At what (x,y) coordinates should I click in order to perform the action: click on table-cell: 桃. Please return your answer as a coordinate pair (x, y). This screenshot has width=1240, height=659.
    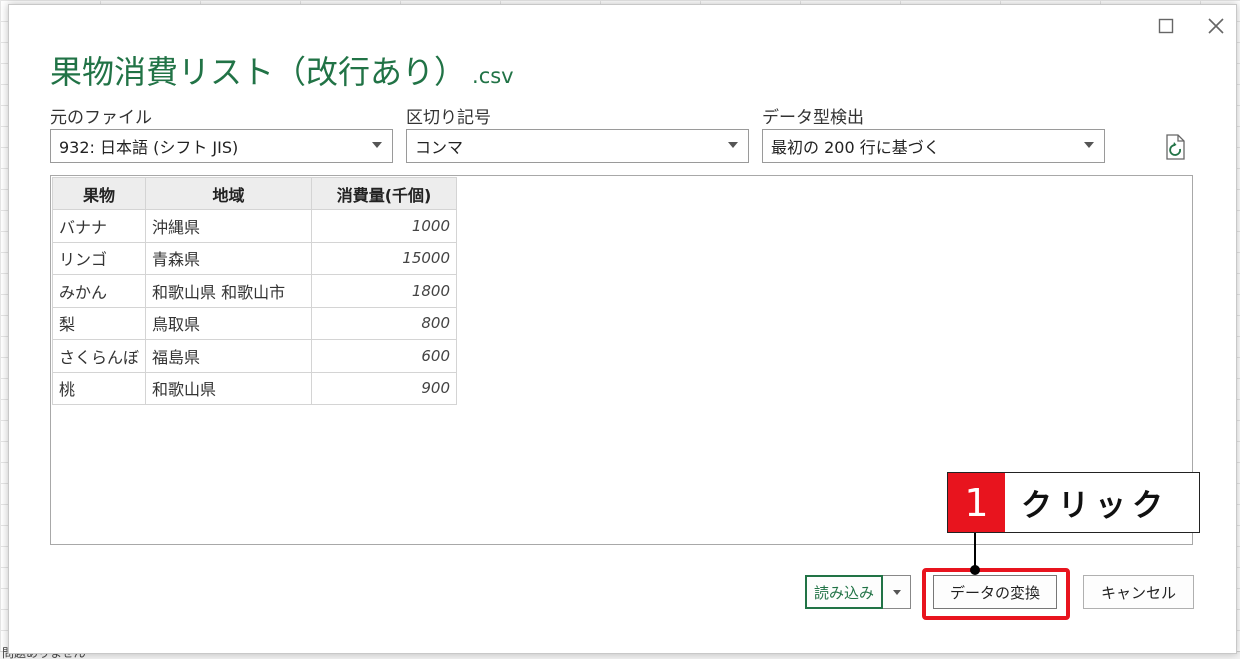
    Looking at the image, I should click on (99, 388).